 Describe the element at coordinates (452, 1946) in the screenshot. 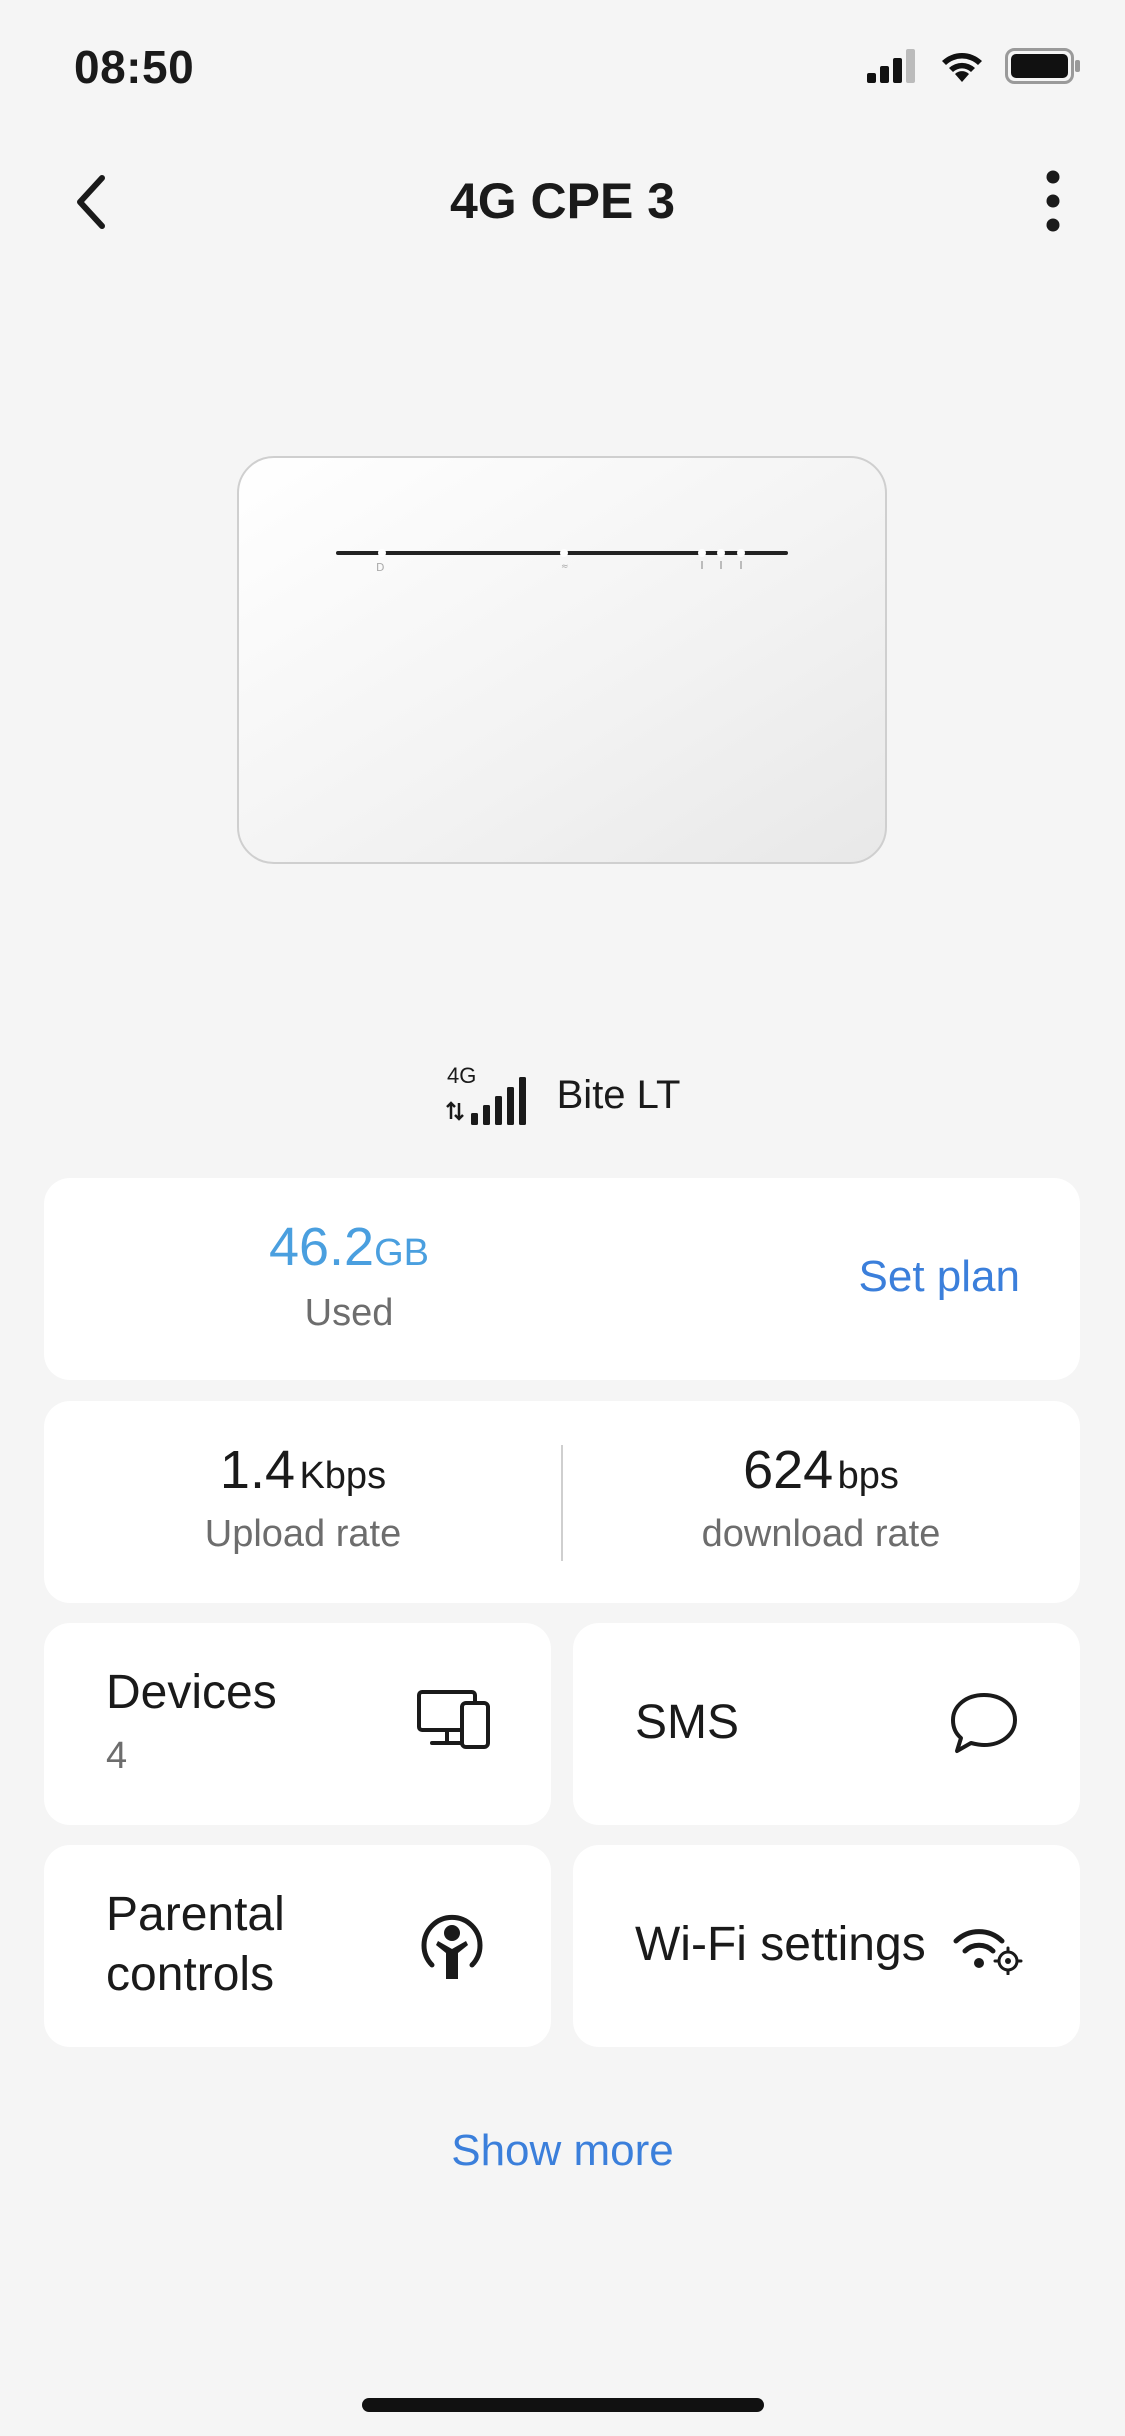

I see `parental-icon` at that location.